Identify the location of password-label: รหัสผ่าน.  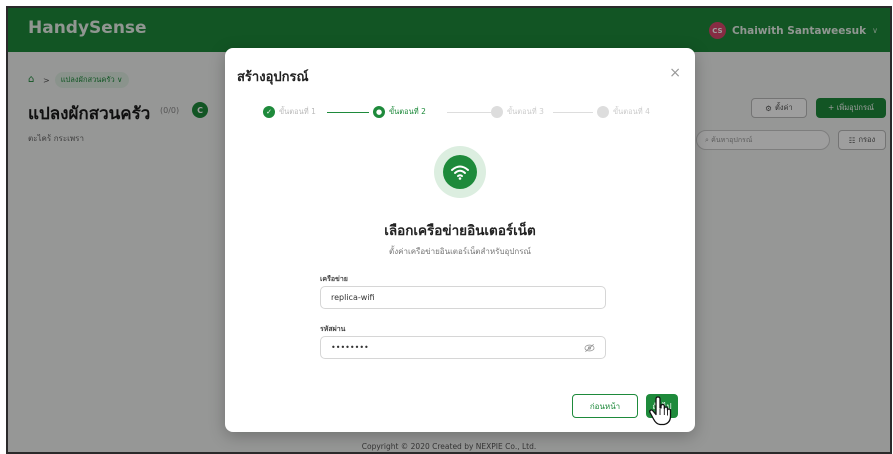
(333, 329).